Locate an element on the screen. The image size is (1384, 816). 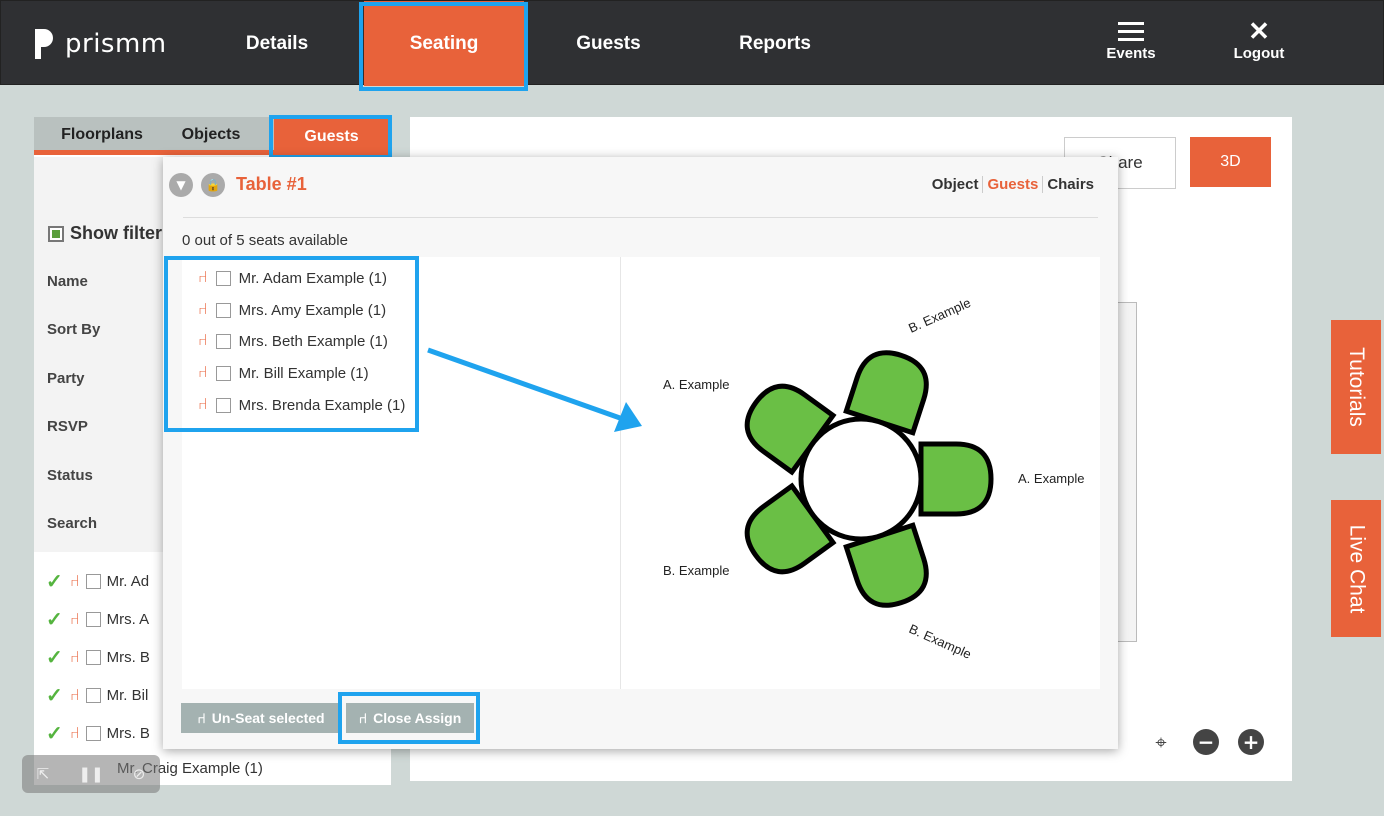
close-assign-button: ⑁ Close Assign is located at coordinates (410, 718).